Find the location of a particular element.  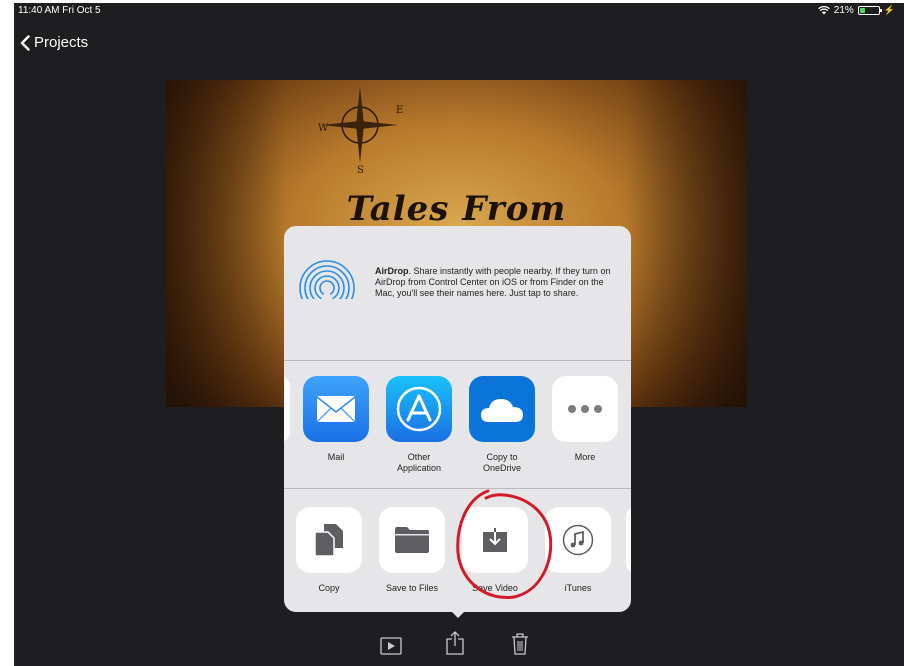

back-label: Projects is located at coordinates (61, 42).